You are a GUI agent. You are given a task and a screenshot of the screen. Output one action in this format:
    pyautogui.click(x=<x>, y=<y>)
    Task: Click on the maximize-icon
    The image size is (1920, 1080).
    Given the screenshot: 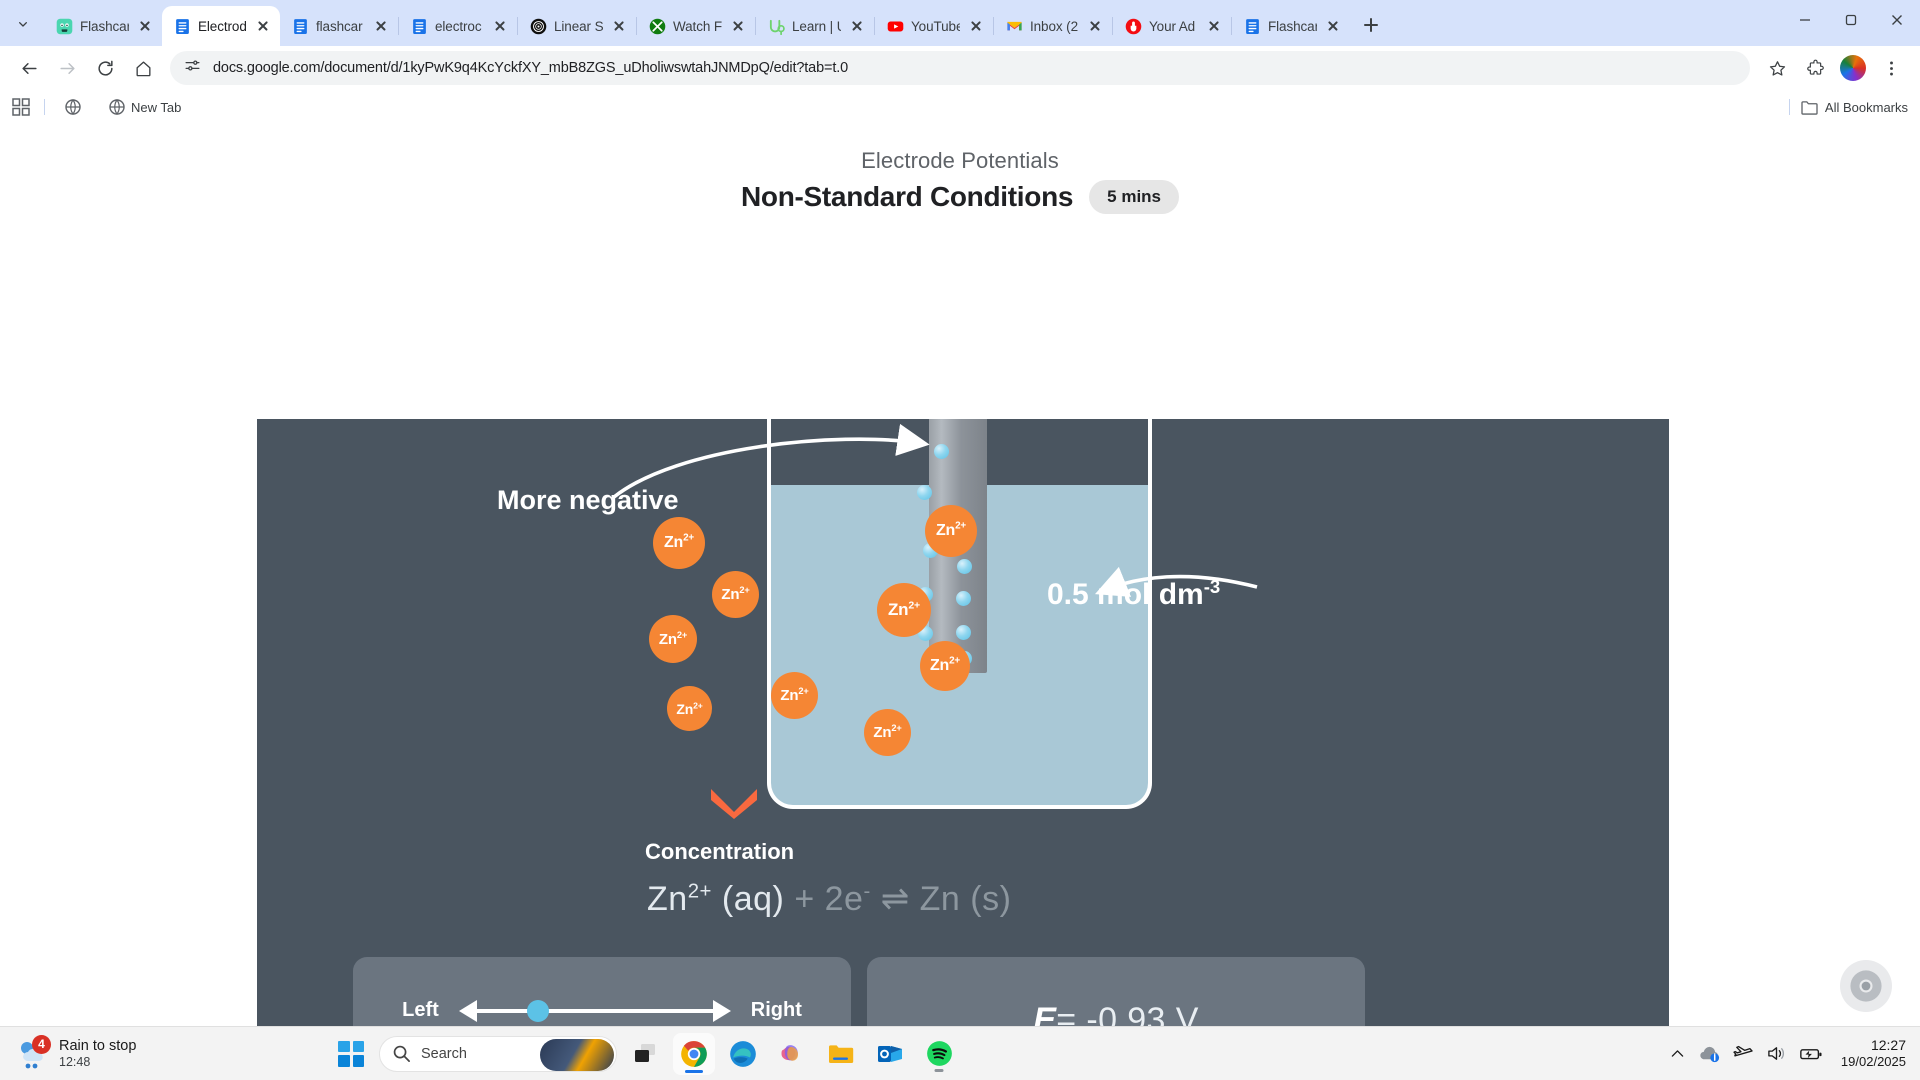 What is the action you would take?
    pyautogui.click(x=1851, y=20)
    